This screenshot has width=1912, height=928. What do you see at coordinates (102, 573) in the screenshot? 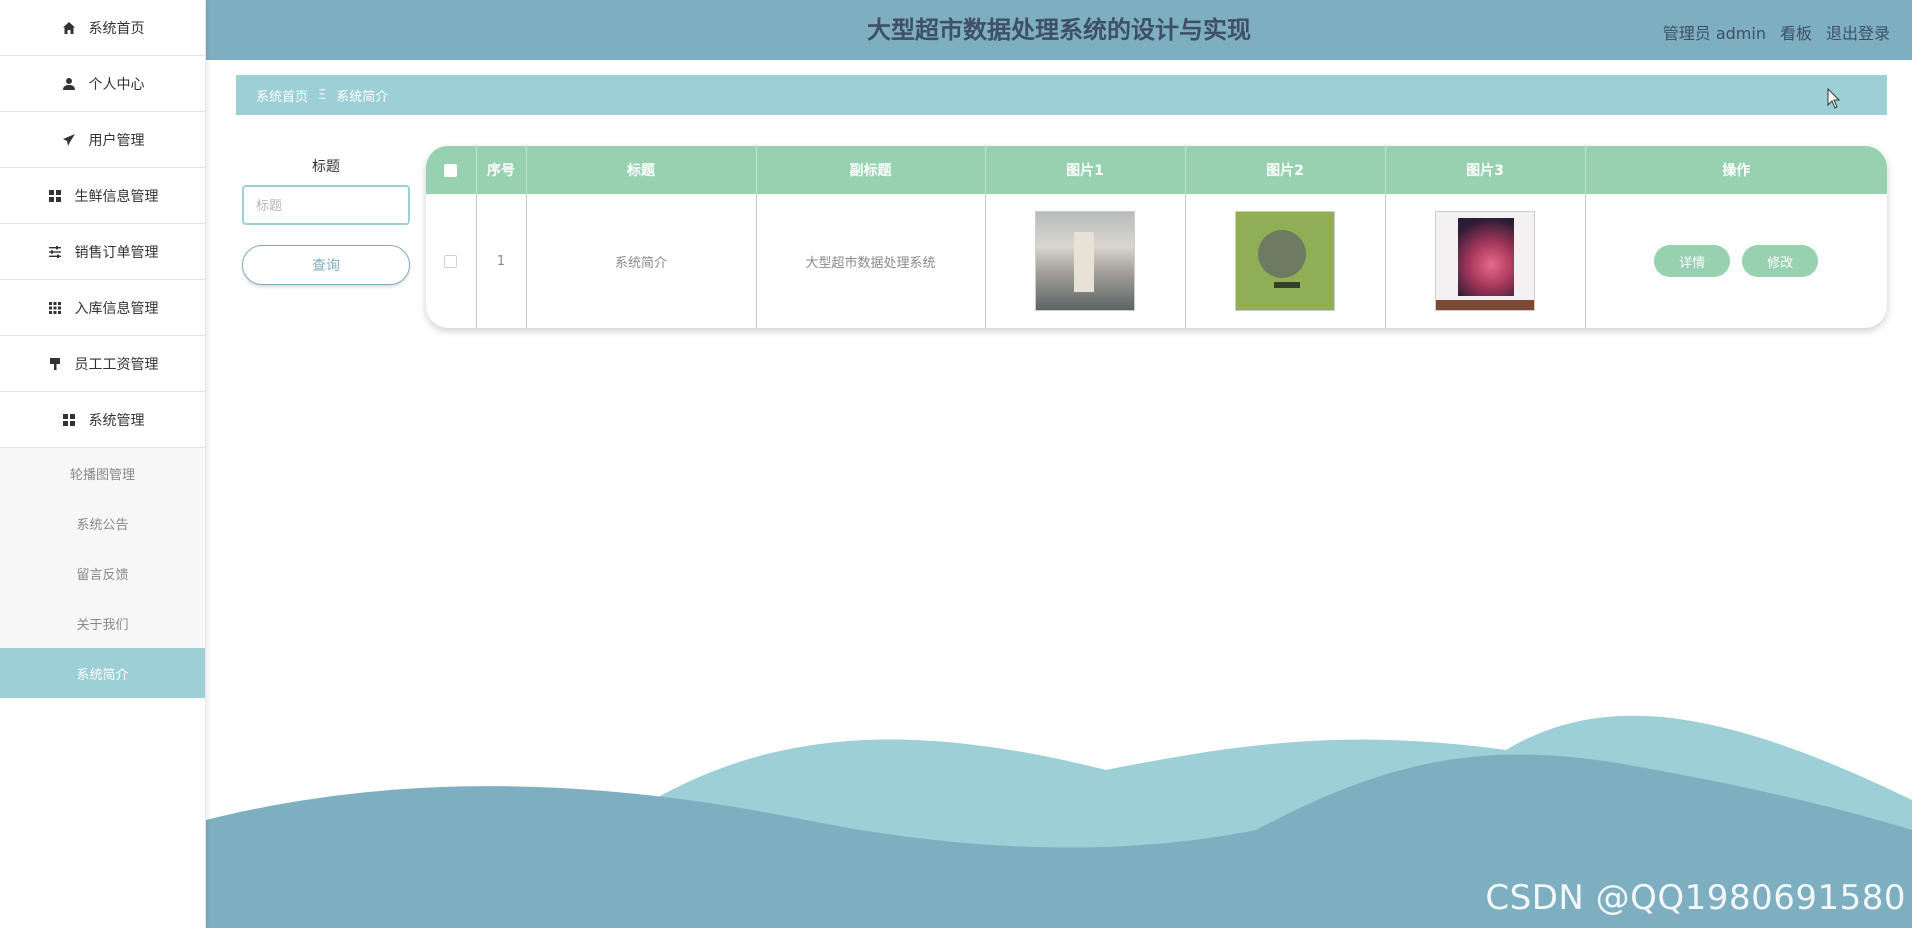
I see `sidebar-subitem-feedback: 留言反馈` at bounding box center [102, 573].